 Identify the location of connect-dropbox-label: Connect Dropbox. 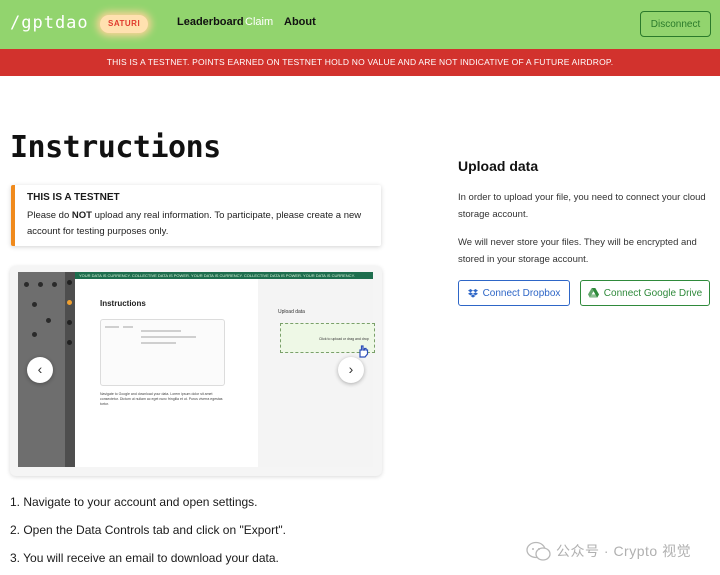
(521, 293).